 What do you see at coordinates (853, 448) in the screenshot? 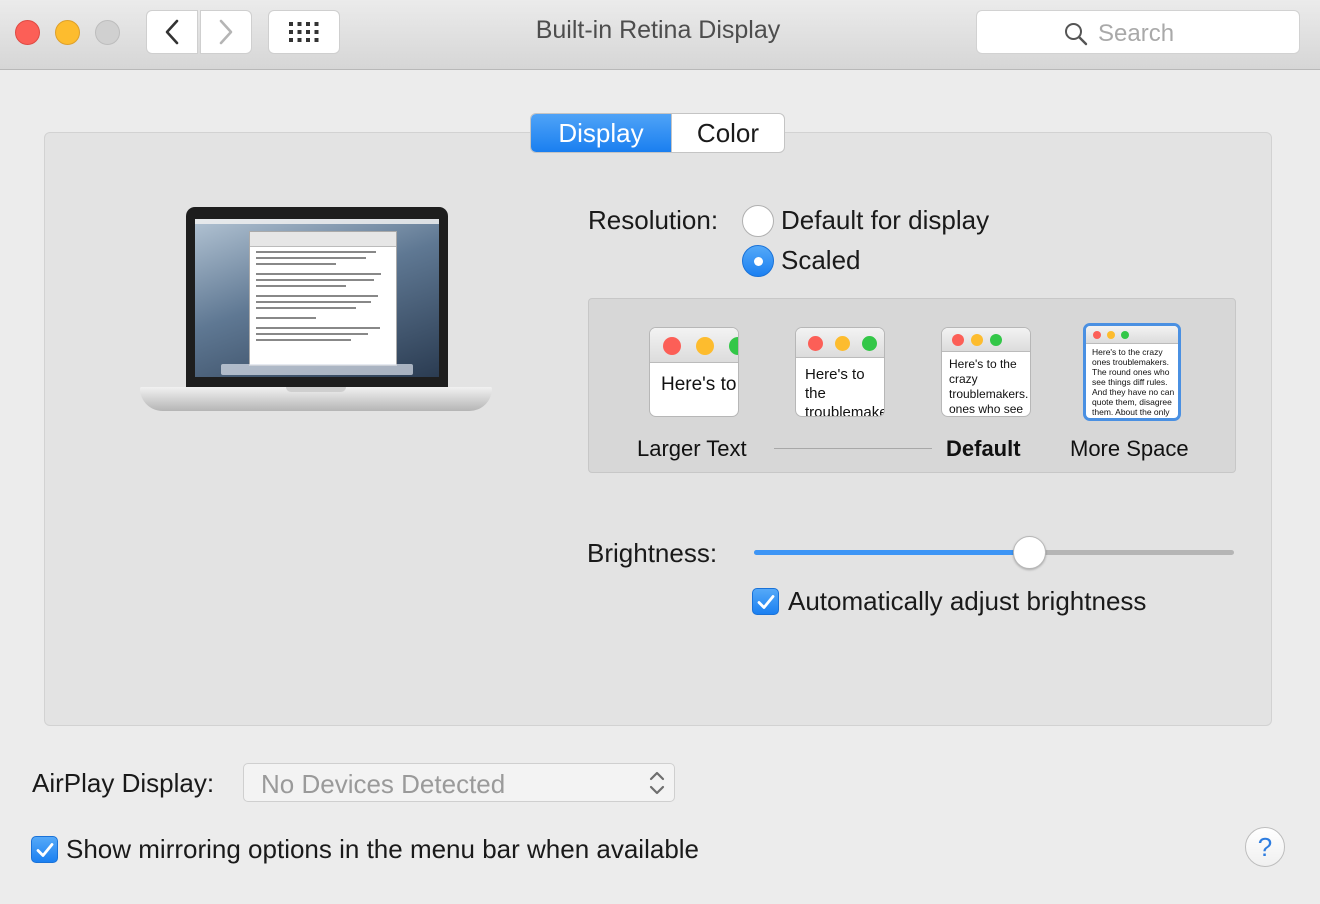
I see `scale-divider-line` at bounding box center [853, 448].